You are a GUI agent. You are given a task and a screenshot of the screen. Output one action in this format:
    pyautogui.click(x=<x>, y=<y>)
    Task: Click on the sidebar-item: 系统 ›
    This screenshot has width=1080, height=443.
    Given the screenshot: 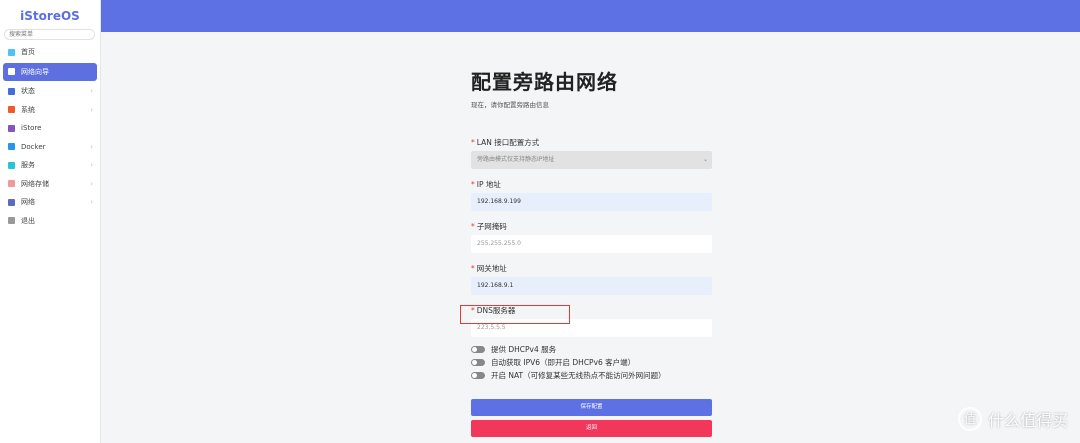 What is the action you would take?
    pyautogui.click(x=50, y=110)
    